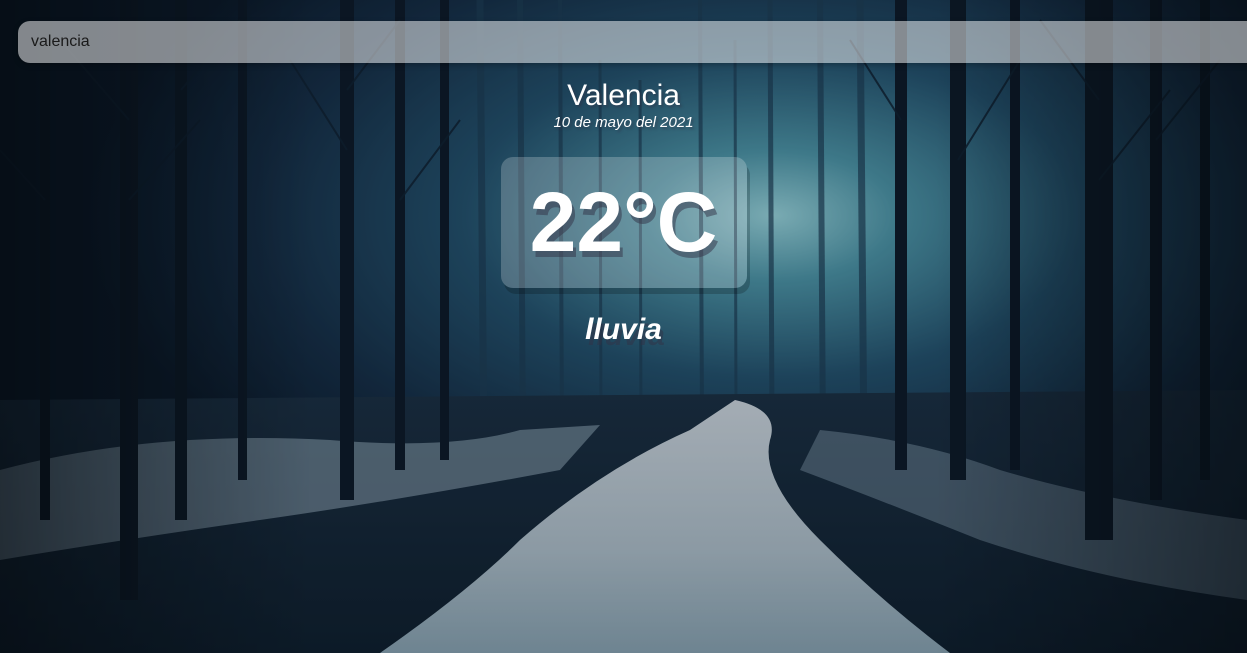  What do you see at coordinates (623, 122) in the screenshot?
I see `date-label: 10 de mayo del 2021` at bounding box center [623, 122].